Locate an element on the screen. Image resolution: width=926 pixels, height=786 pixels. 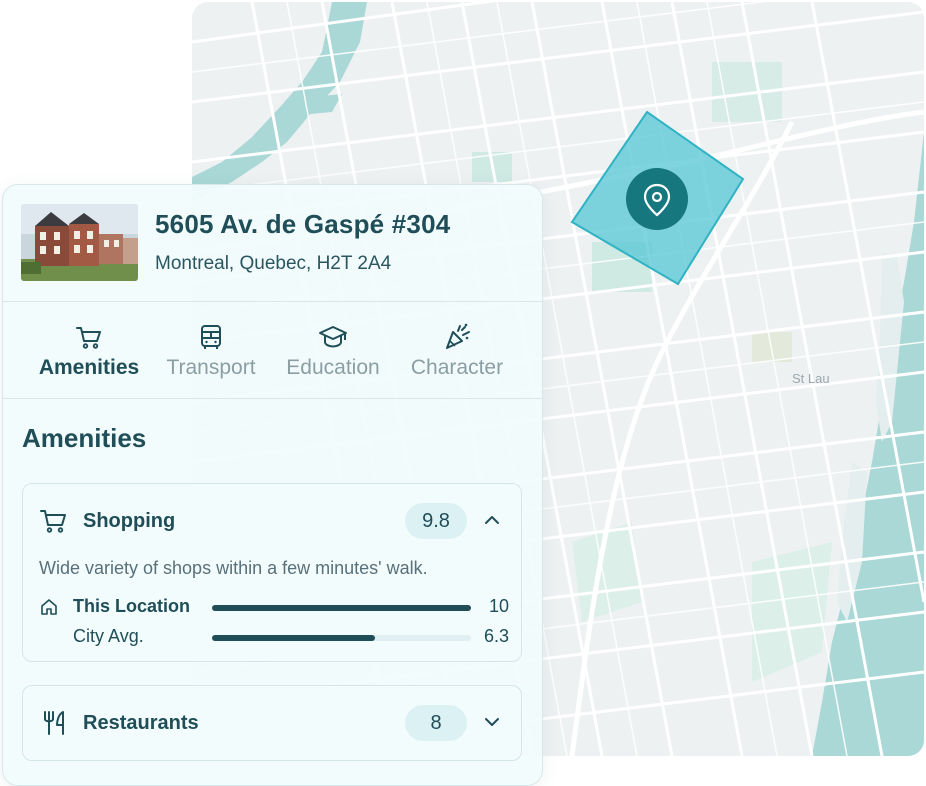
tab-label: Transport is located at coordinates (211, 367).